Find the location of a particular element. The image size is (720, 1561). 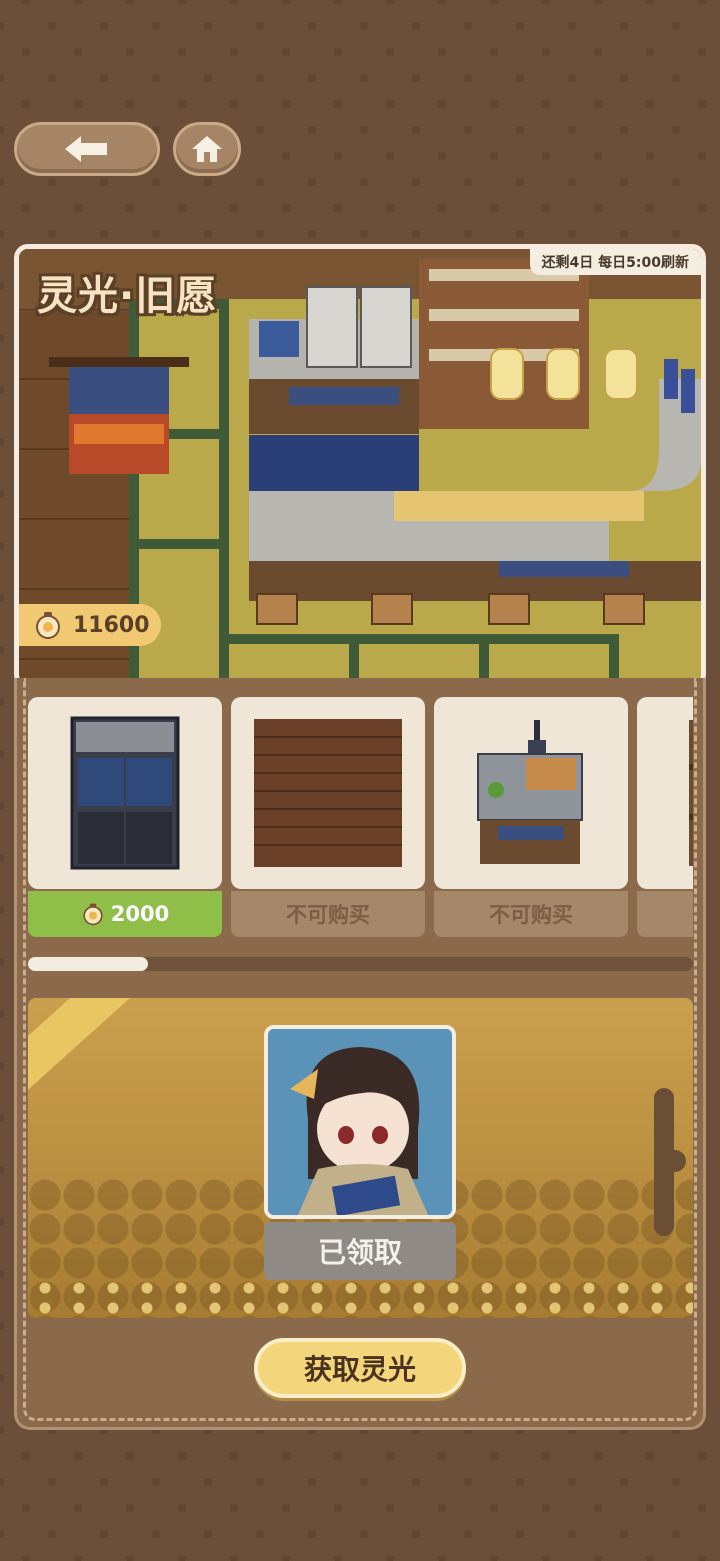

reward-portrait is located at coordinates (360, 1122).